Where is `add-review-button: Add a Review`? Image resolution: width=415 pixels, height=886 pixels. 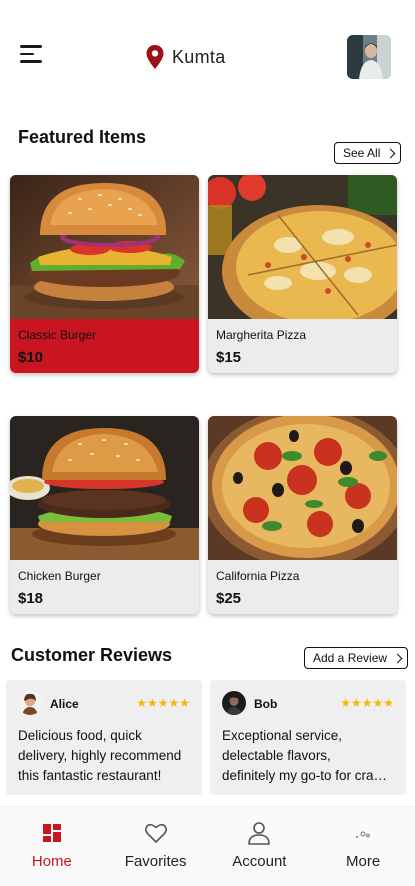 add-review-button: Add a Review is located at coordinates (356, 658).